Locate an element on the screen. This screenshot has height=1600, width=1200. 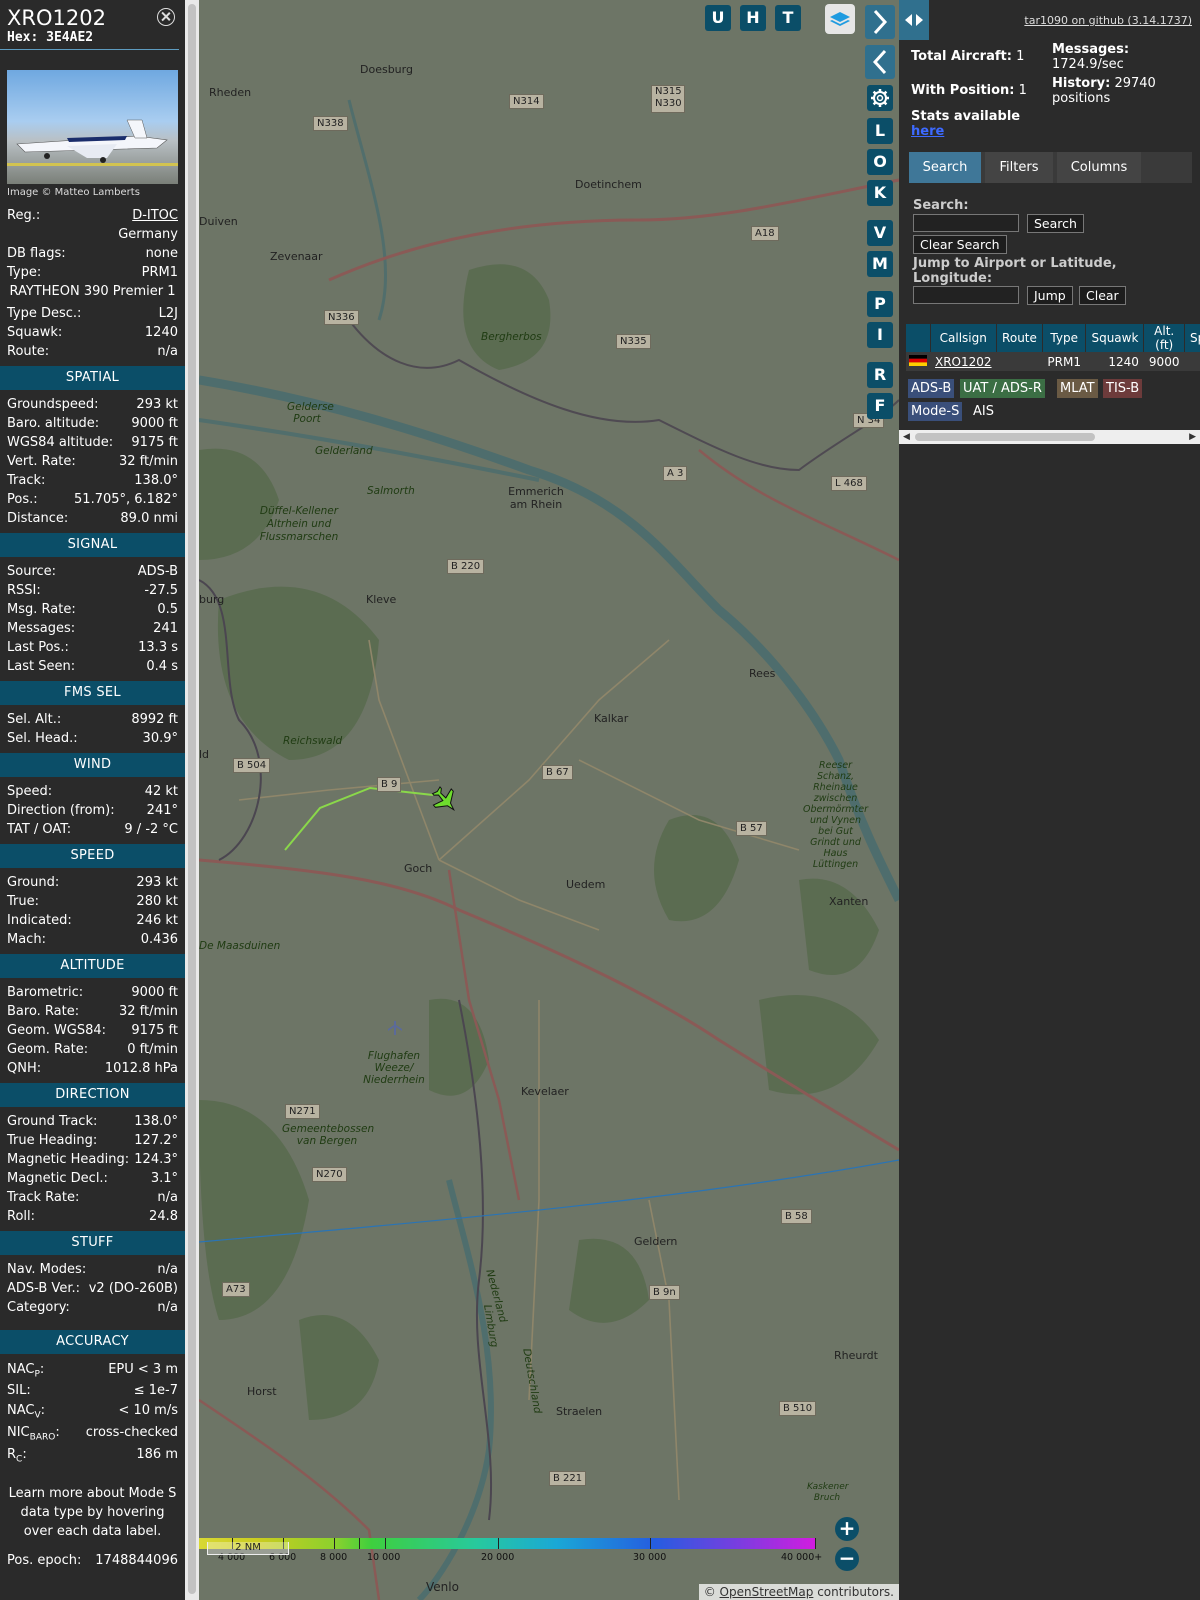
map-button-i: I is located at coordinates (880, 335).